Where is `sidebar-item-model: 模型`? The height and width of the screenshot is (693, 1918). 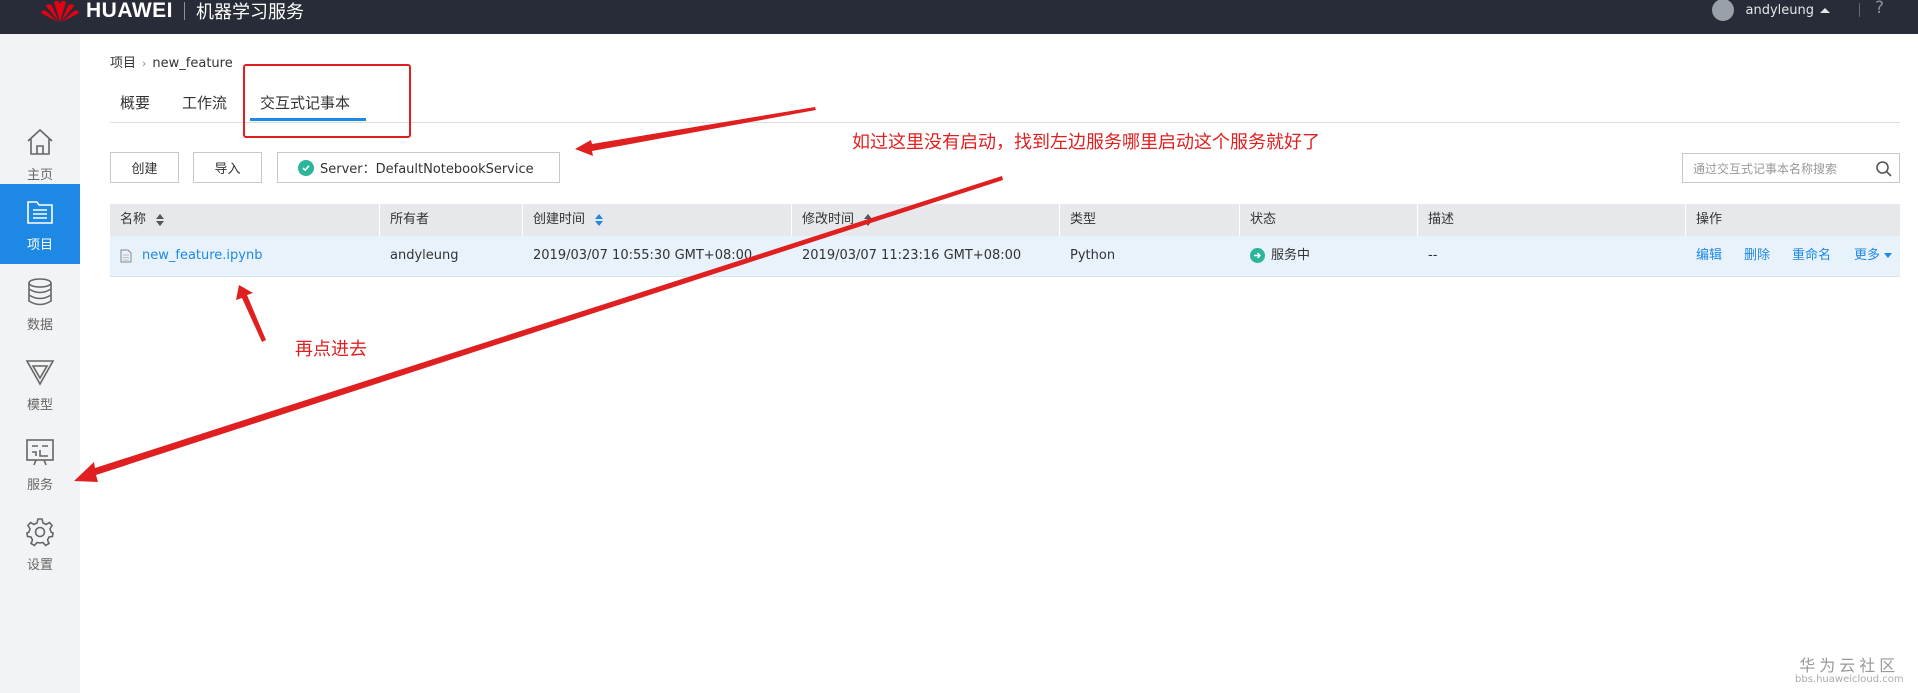 sidebar-item-model: 模型 is located at coordinates (40, 384).